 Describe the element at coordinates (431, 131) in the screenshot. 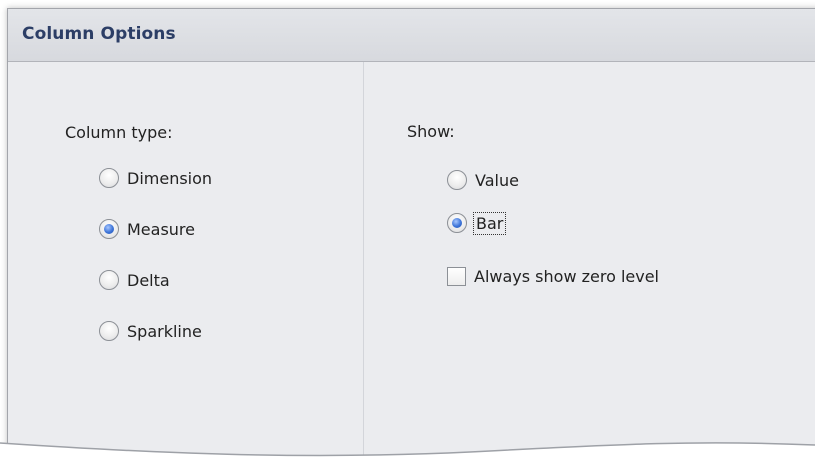

I see `show-label: Show:` at that location.